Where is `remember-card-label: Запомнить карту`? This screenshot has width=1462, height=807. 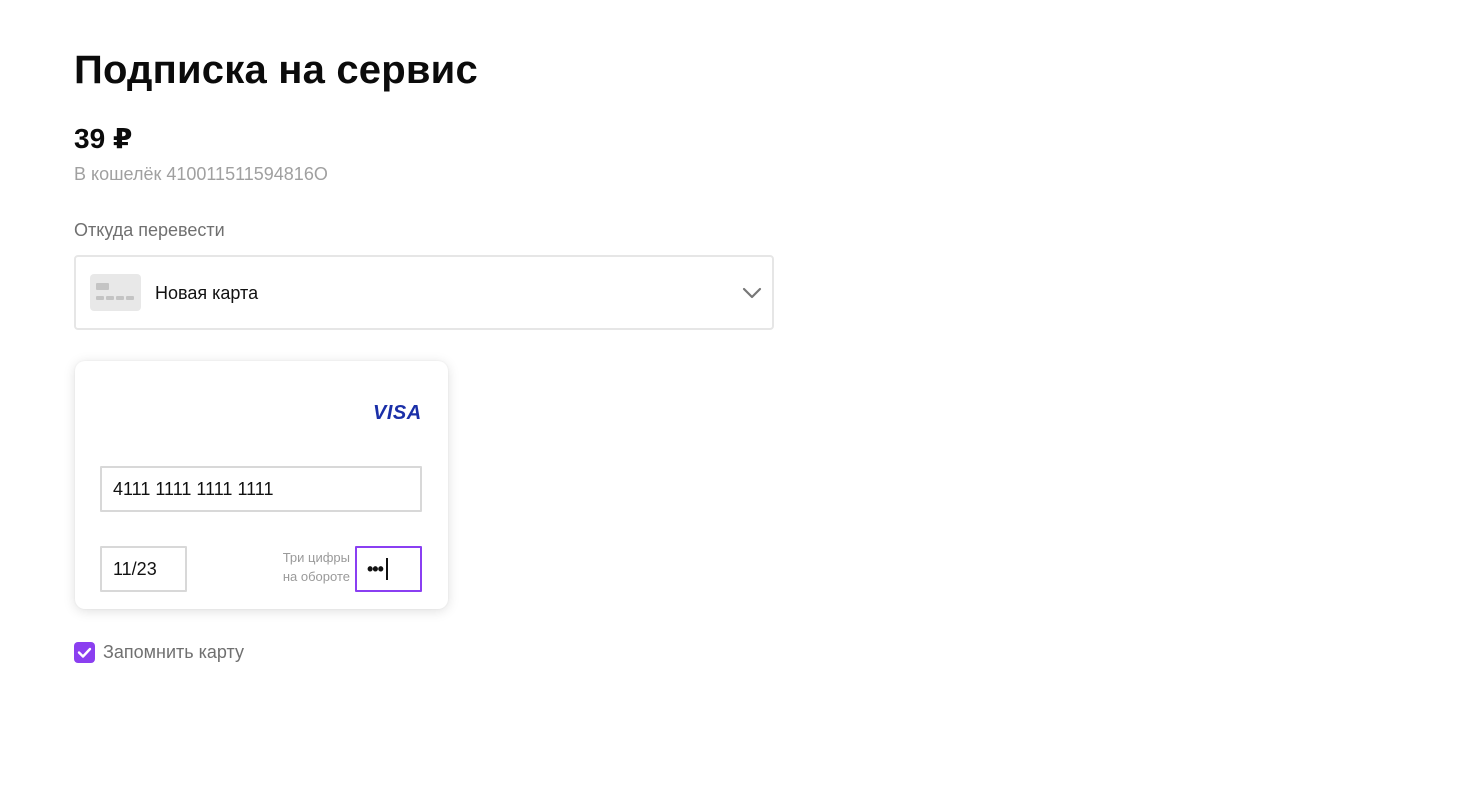
remember-card-label: Запомнить карту is located at coordinates (173, 652).